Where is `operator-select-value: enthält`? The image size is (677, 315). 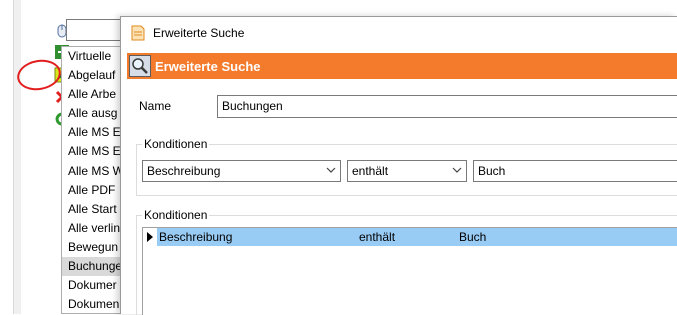 operator-select-value: enthält is located at coordinates (370, 171).